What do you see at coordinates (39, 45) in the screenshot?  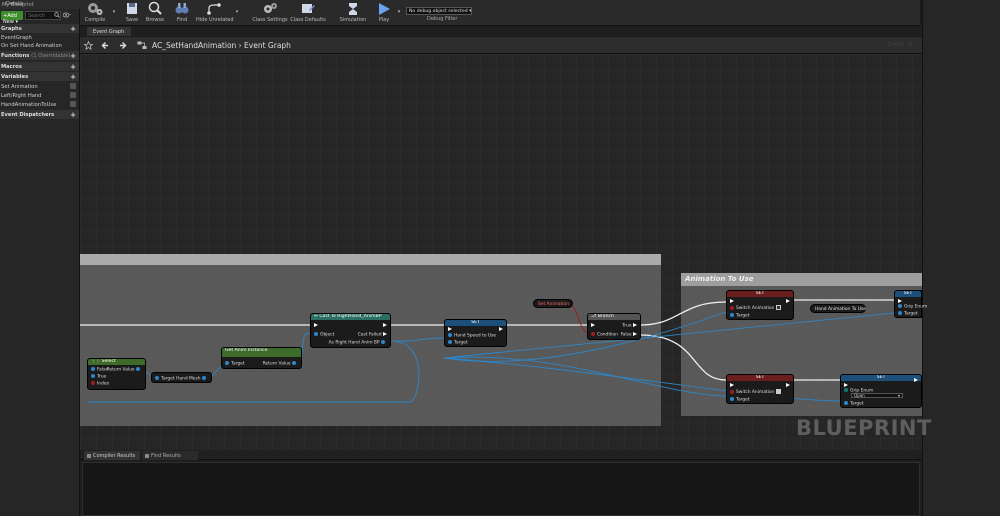 I see `graph-item-on-set-hand-animation: On Set Hand Animation` at bounding box center [39, 45].